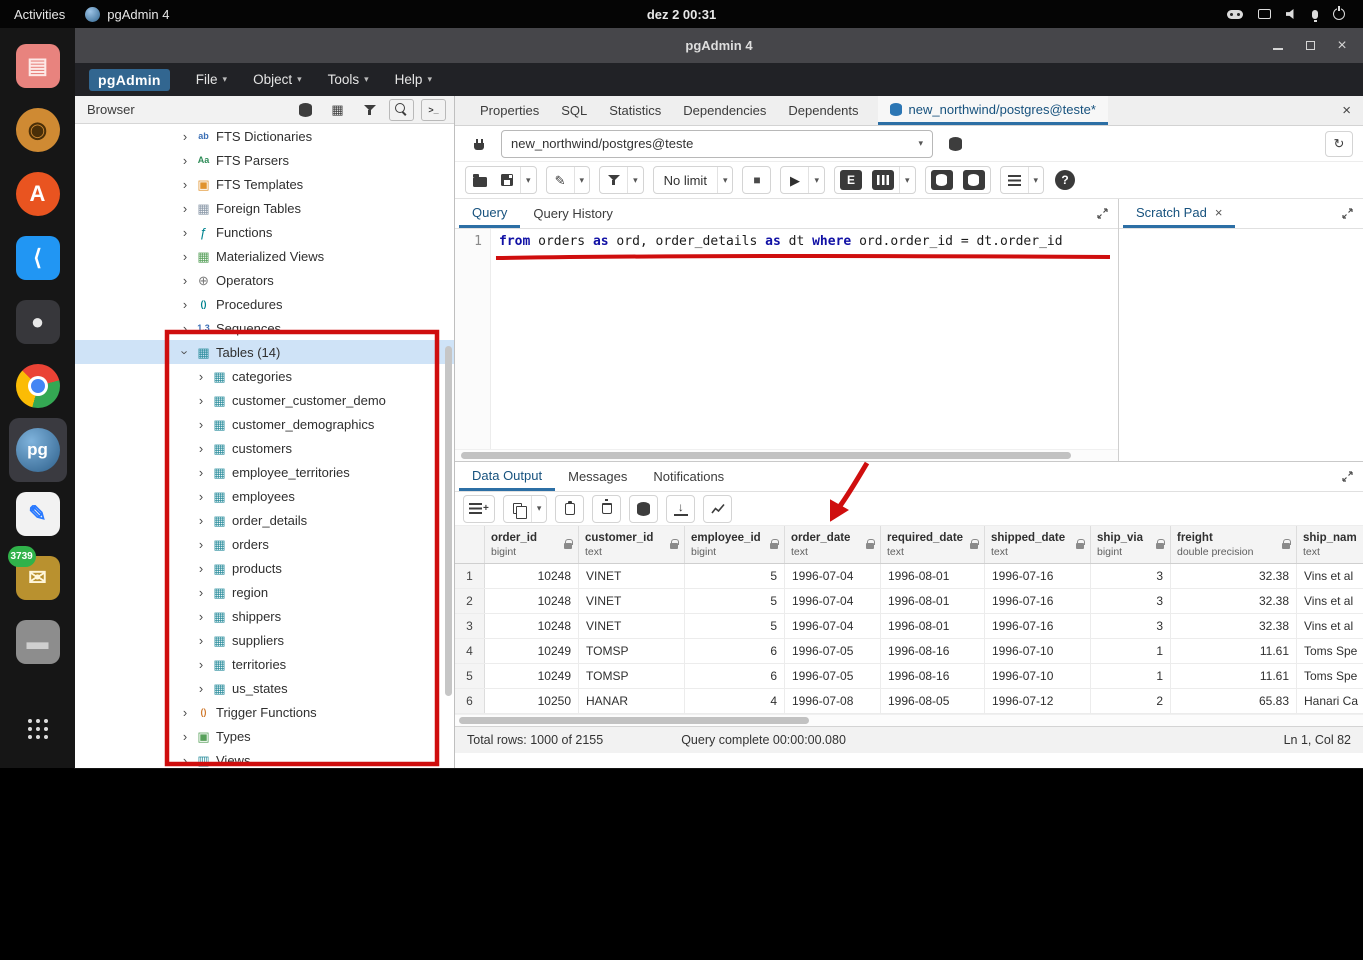  Describe the element at coordinates (574, 110) in the screenshot. I see `tab-sql: SQL` at that location.